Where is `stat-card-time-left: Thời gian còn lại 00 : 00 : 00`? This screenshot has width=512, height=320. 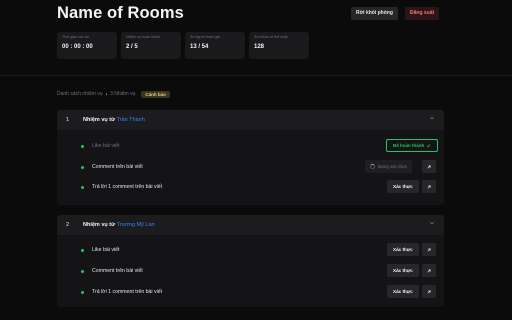 stat-card-time-left: Thời gian còn lại 00 : 00 : 00 is located at coordinates (87, 45).